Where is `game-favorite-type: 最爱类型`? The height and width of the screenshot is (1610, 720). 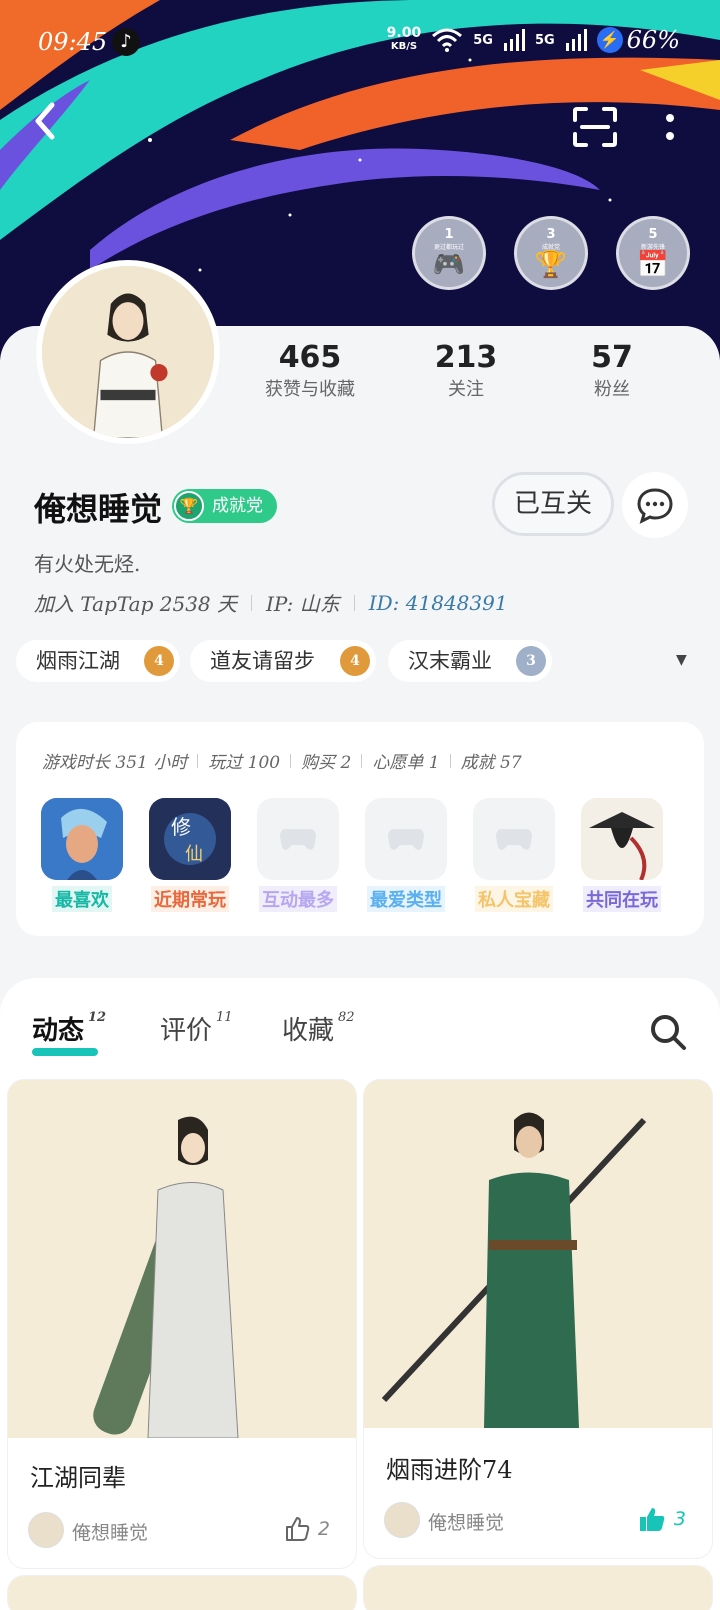 game-favorite-type: 最爱类型 is located at coordinates (406, 855).